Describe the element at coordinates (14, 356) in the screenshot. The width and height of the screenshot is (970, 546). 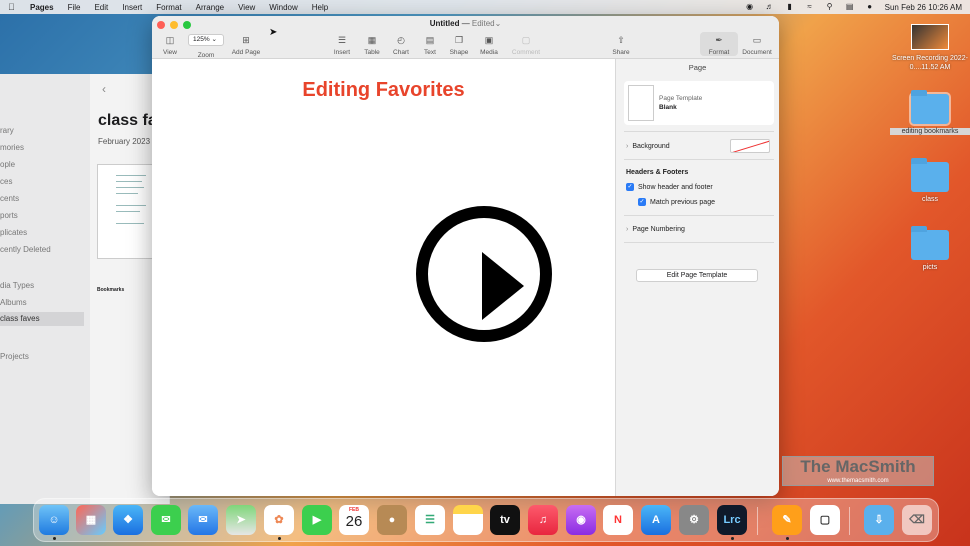
I see `photos-sidebar-item: Projects` at that location.